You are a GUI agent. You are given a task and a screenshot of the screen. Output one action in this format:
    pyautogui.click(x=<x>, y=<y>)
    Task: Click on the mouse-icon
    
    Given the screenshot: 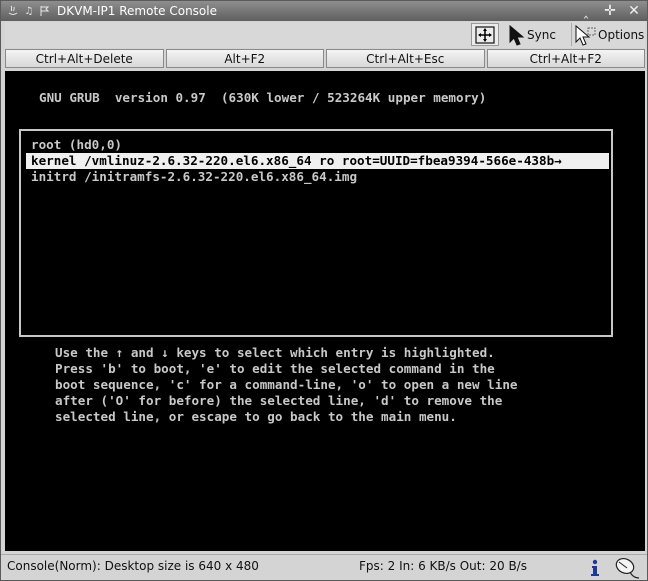 What is the action you would take?
    pyautogui.click(x=627, y=568)
    